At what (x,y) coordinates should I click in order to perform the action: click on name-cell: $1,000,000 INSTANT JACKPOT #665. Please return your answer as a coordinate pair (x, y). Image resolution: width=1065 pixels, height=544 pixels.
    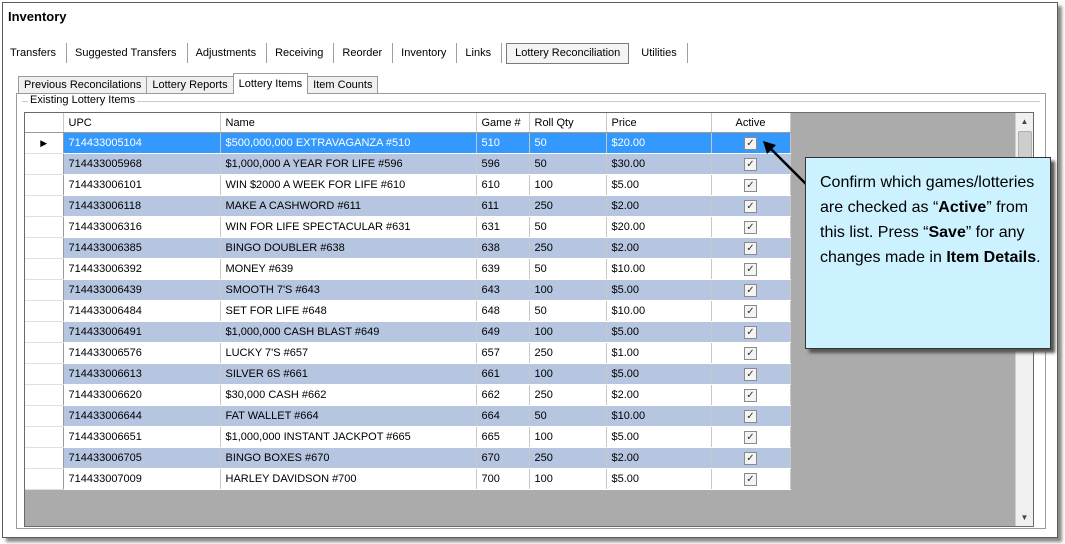
    Looking at the image, I should click on (348, 437).